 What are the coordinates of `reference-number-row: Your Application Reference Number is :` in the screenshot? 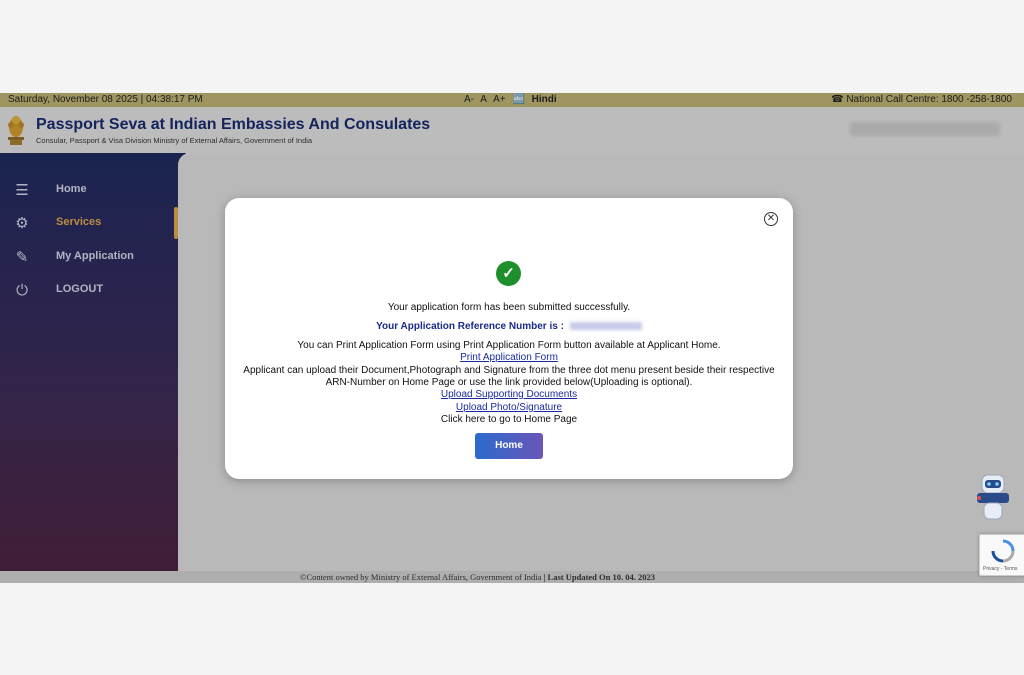 It's located at (509, 326).